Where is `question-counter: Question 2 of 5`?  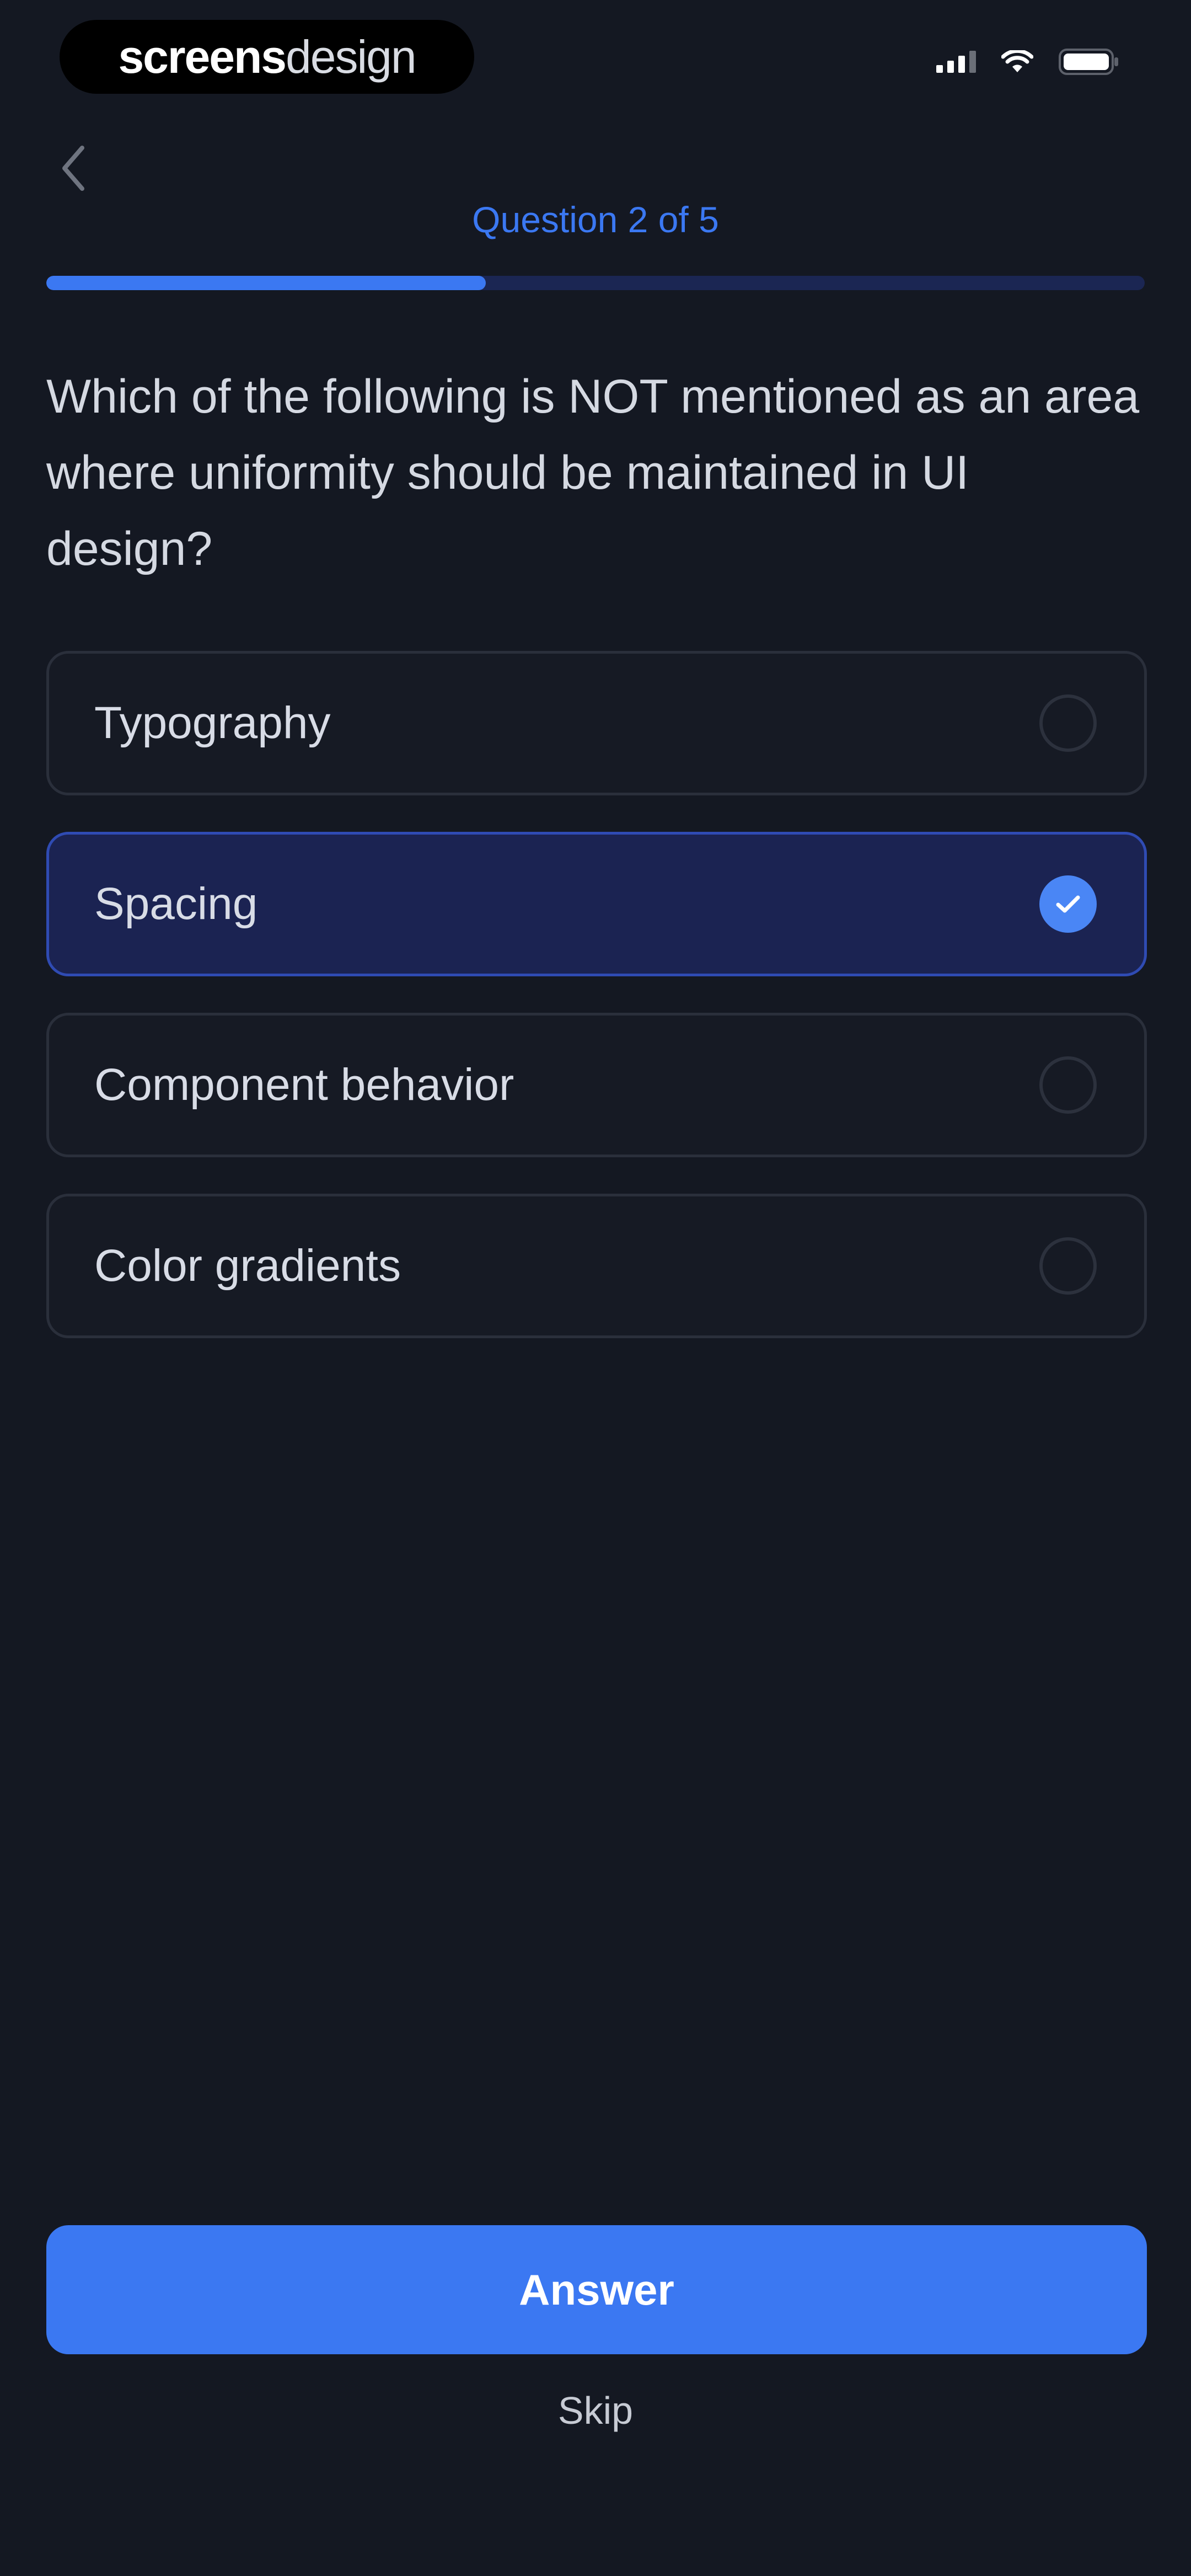 question-counter: Question 2 of 5 is located at coordinates (595, 219).